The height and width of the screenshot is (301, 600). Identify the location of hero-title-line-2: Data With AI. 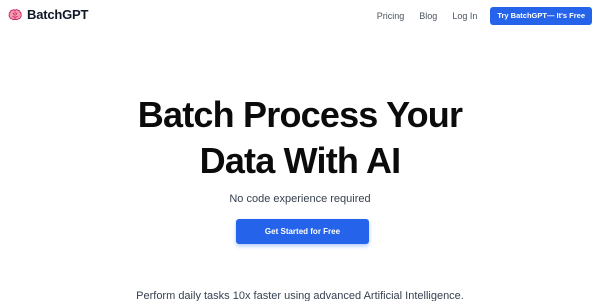
(300, 160).